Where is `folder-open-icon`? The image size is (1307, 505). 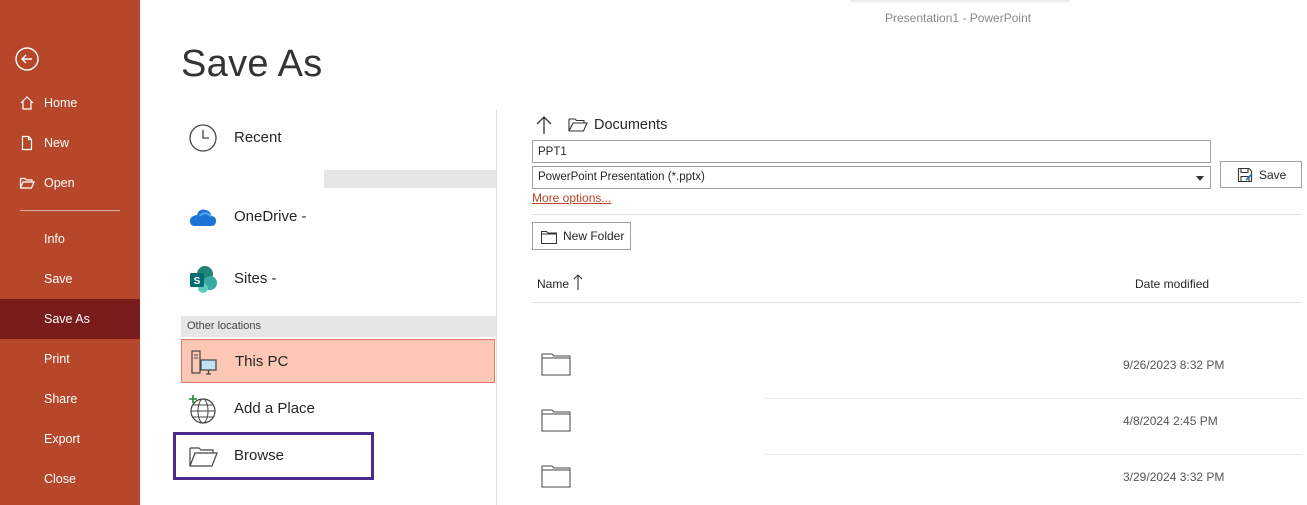
folder-open-icon is located at coordinates (578, 125).